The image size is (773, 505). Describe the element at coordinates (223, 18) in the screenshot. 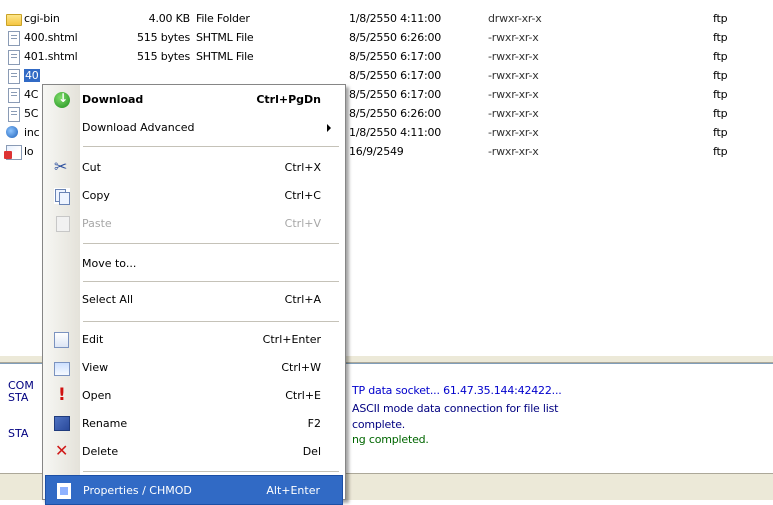

I see `file-type: File Folder` at that location.